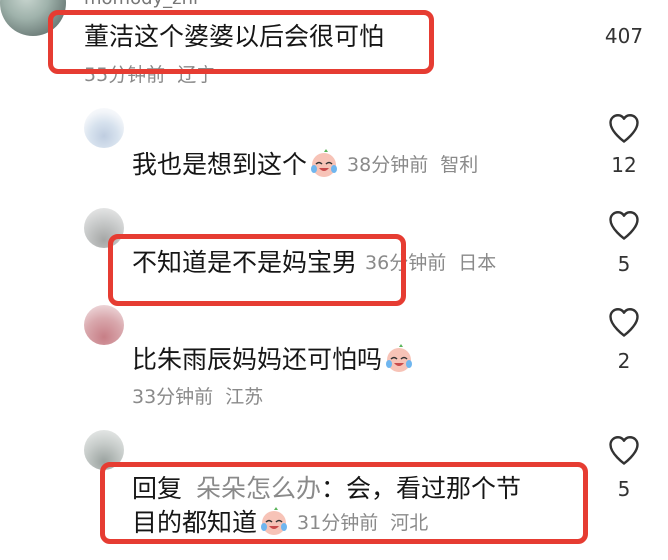  I want to click on comment-text-line: 比朱雨辰妈妈还可怕吗, so click(273, 360).